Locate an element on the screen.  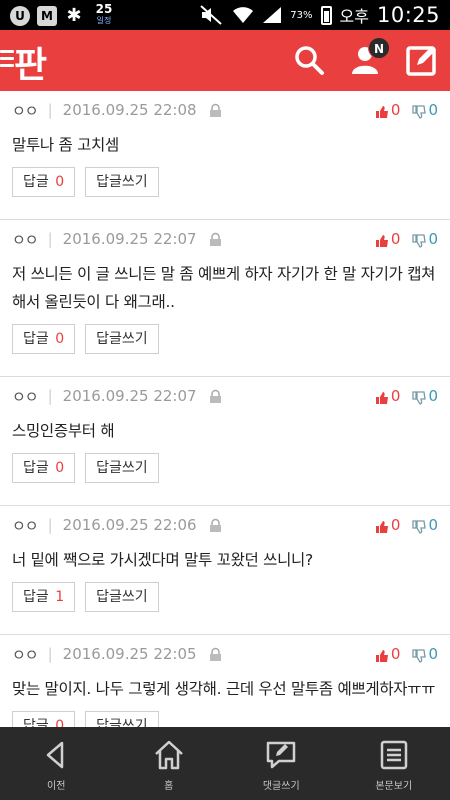
pinwheel-icon: ✱ is located at coordinates (74, 15).